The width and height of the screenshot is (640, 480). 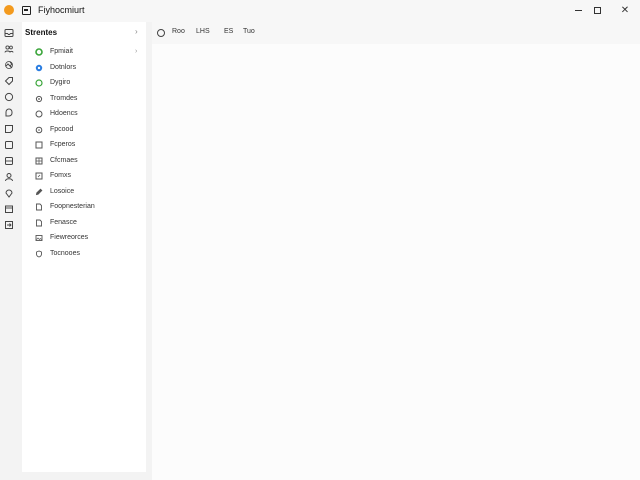 I want to click on close-icon: ✕, so click(x=625, y=10).